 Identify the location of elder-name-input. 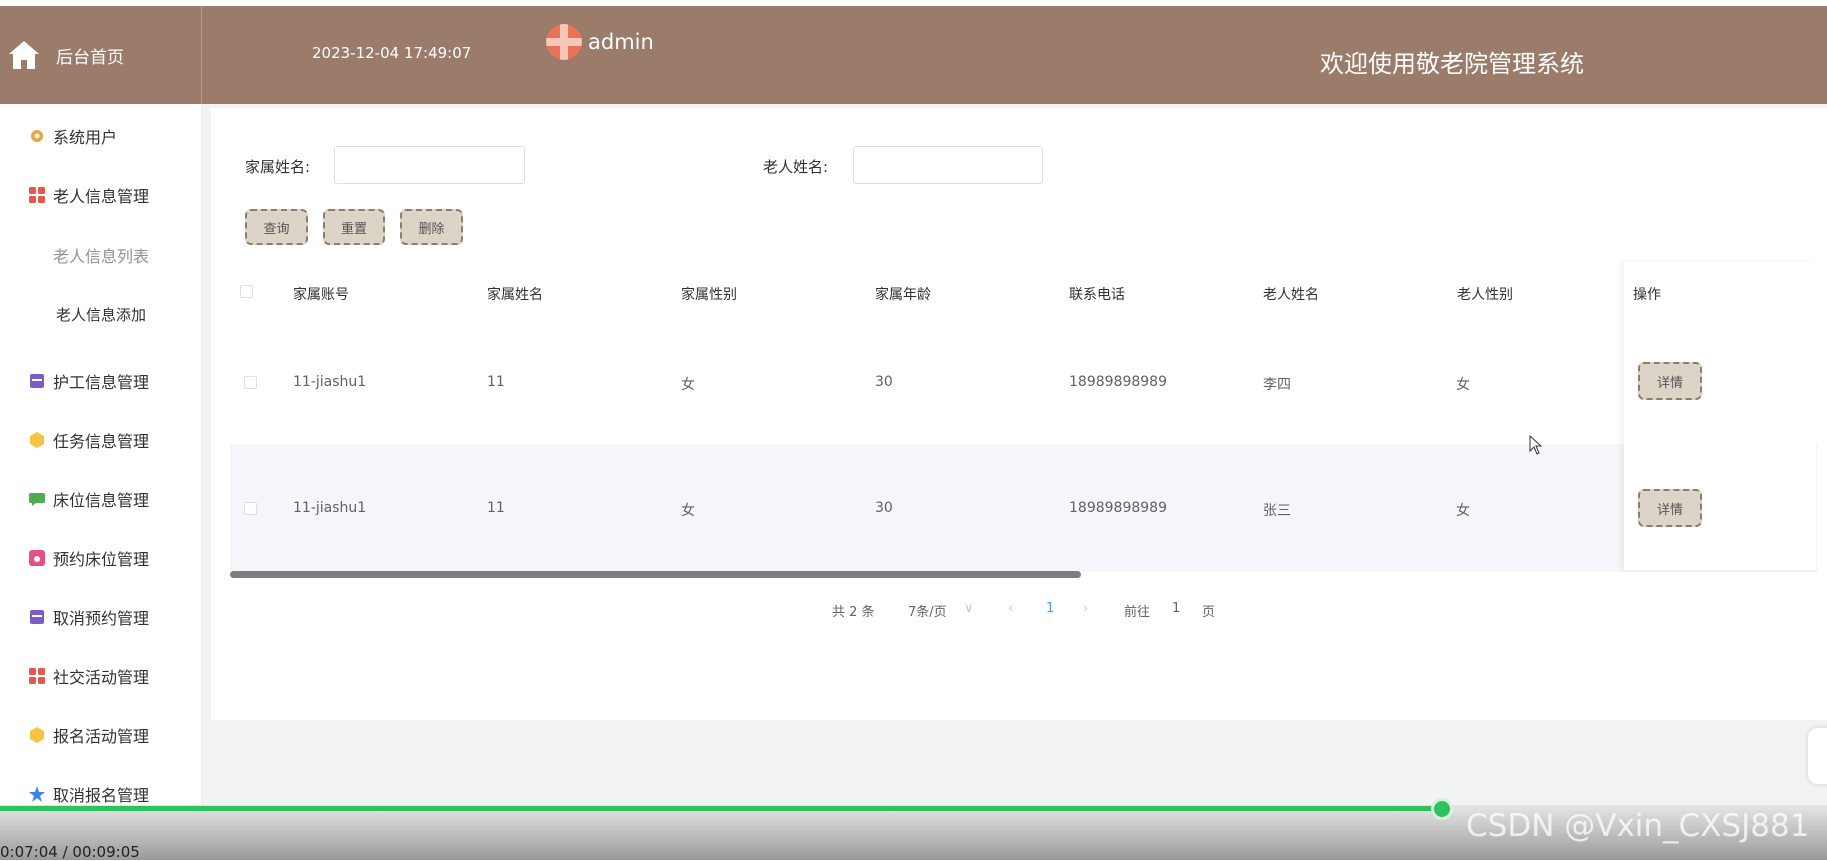
(948, 165).